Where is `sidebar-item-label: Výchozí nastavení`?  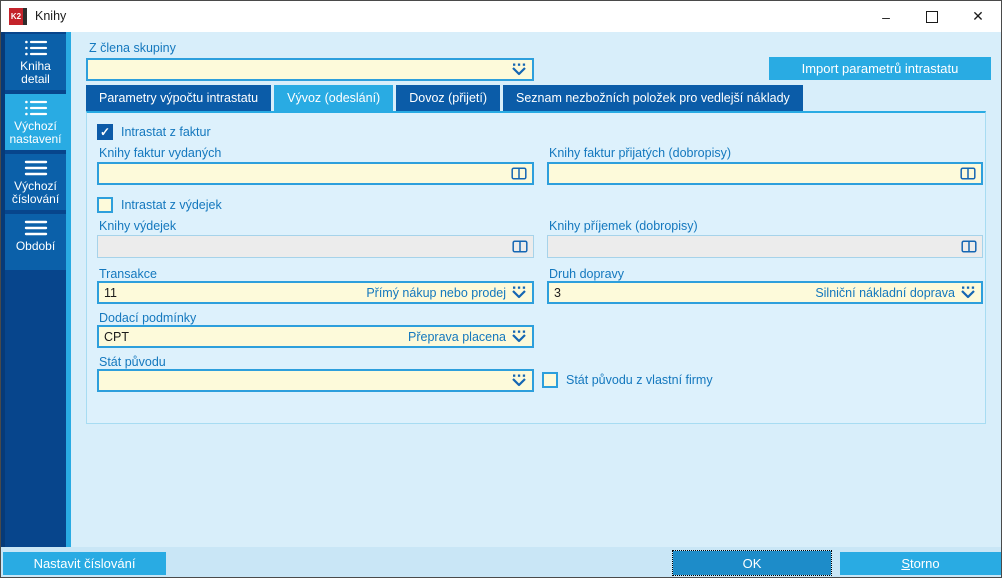
sidebar-item-label: Výchozí nastavení is located at coordinates (35, 133).